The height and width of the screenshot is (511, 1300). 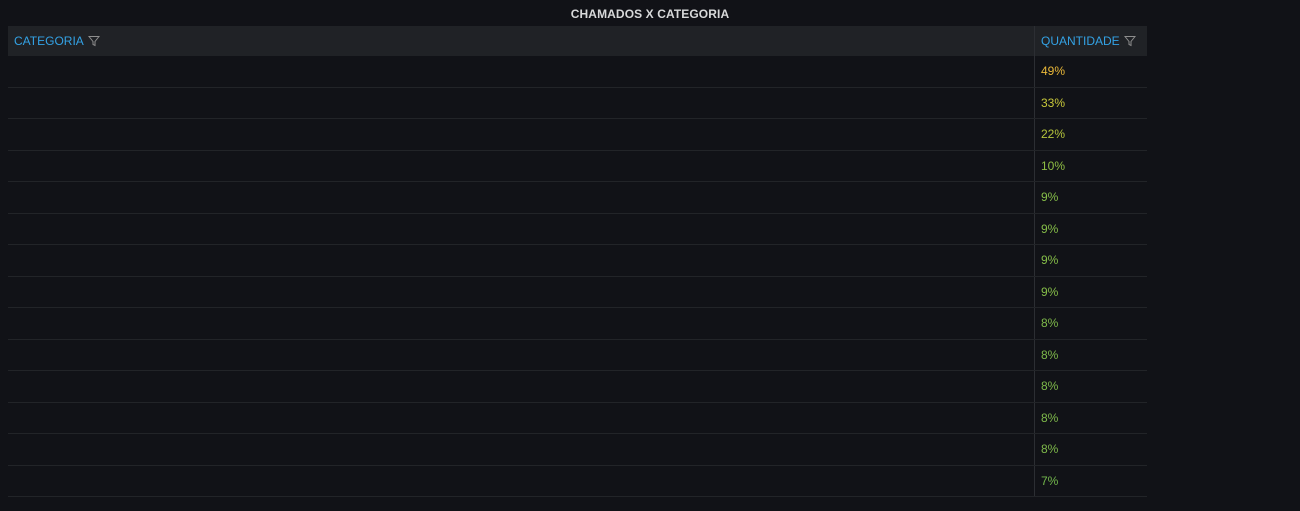 I want to click on table-row: 22%, so click(x=577, y=135).